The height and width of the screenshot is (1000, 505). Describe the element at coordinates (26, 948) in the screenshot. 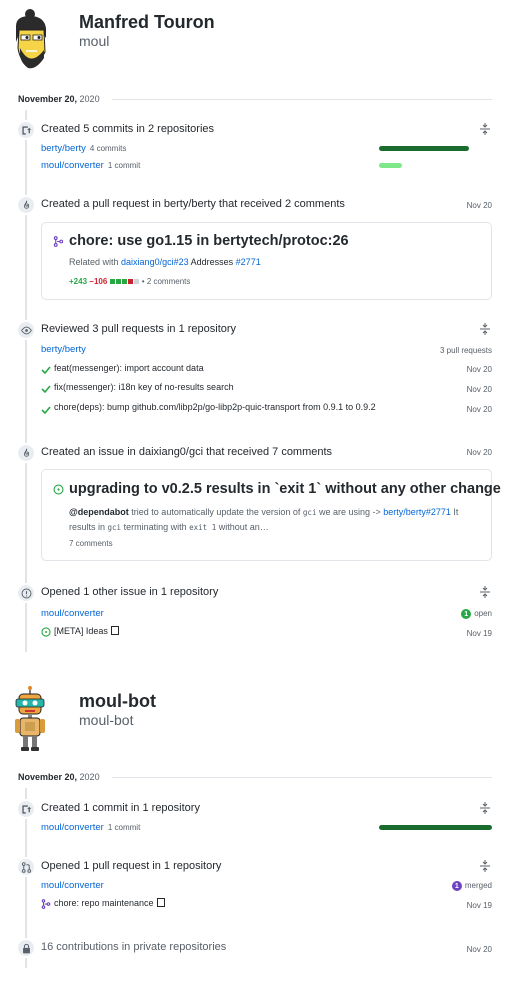

I see `lock-icon` at that location.